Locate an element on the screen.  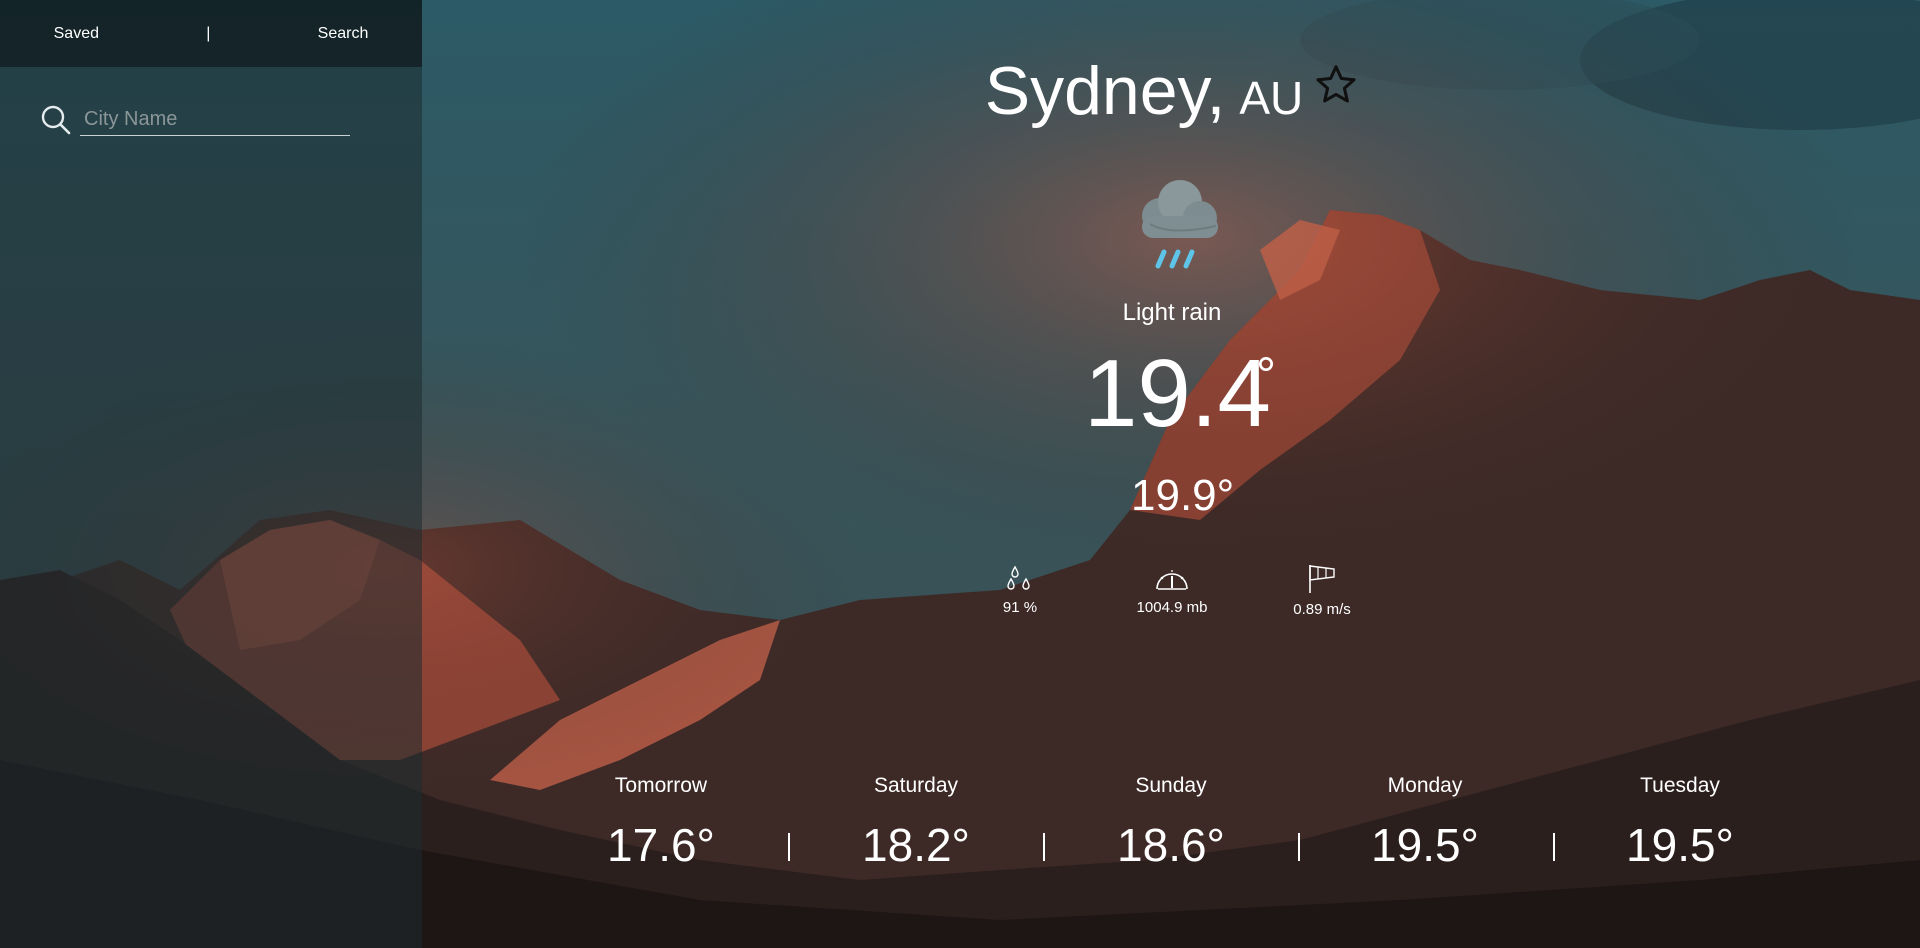
forecast-day-temp: 18.6° is located at coordinates (1171, 845).